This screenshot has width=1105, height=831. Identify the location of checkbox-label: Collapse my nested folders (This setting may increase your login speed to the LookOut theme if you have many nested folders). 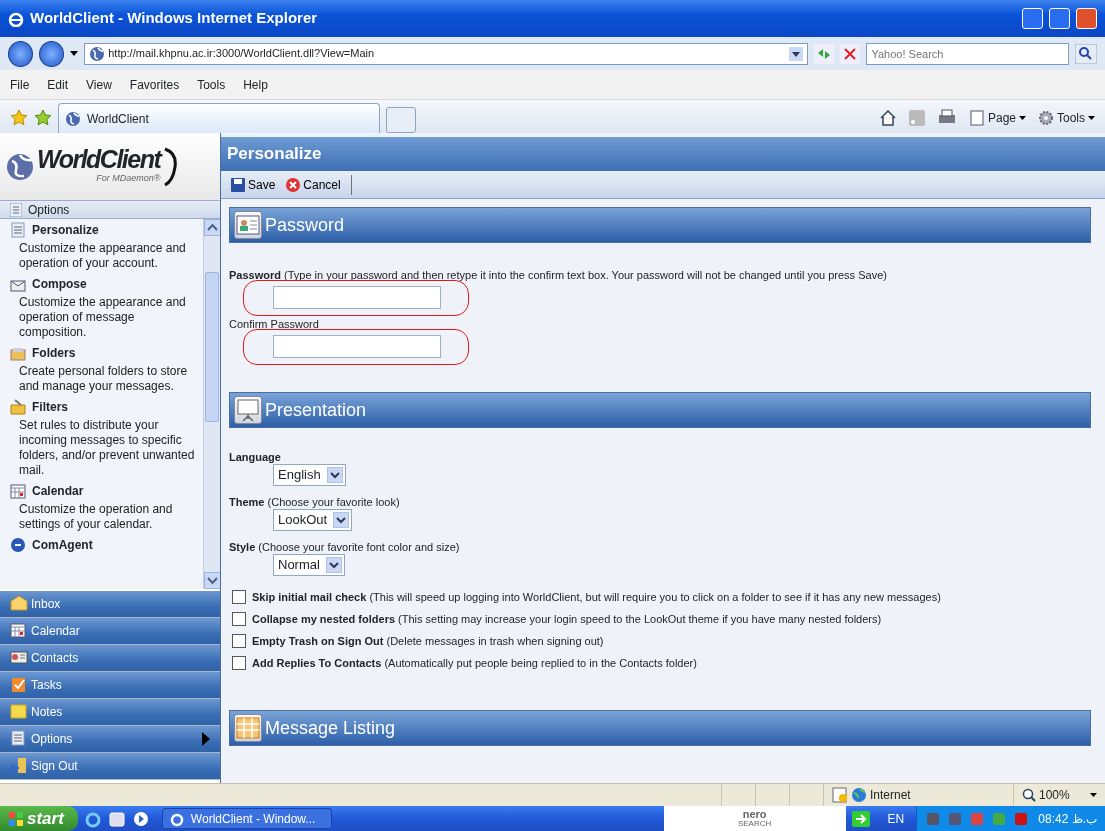
(567, 619).